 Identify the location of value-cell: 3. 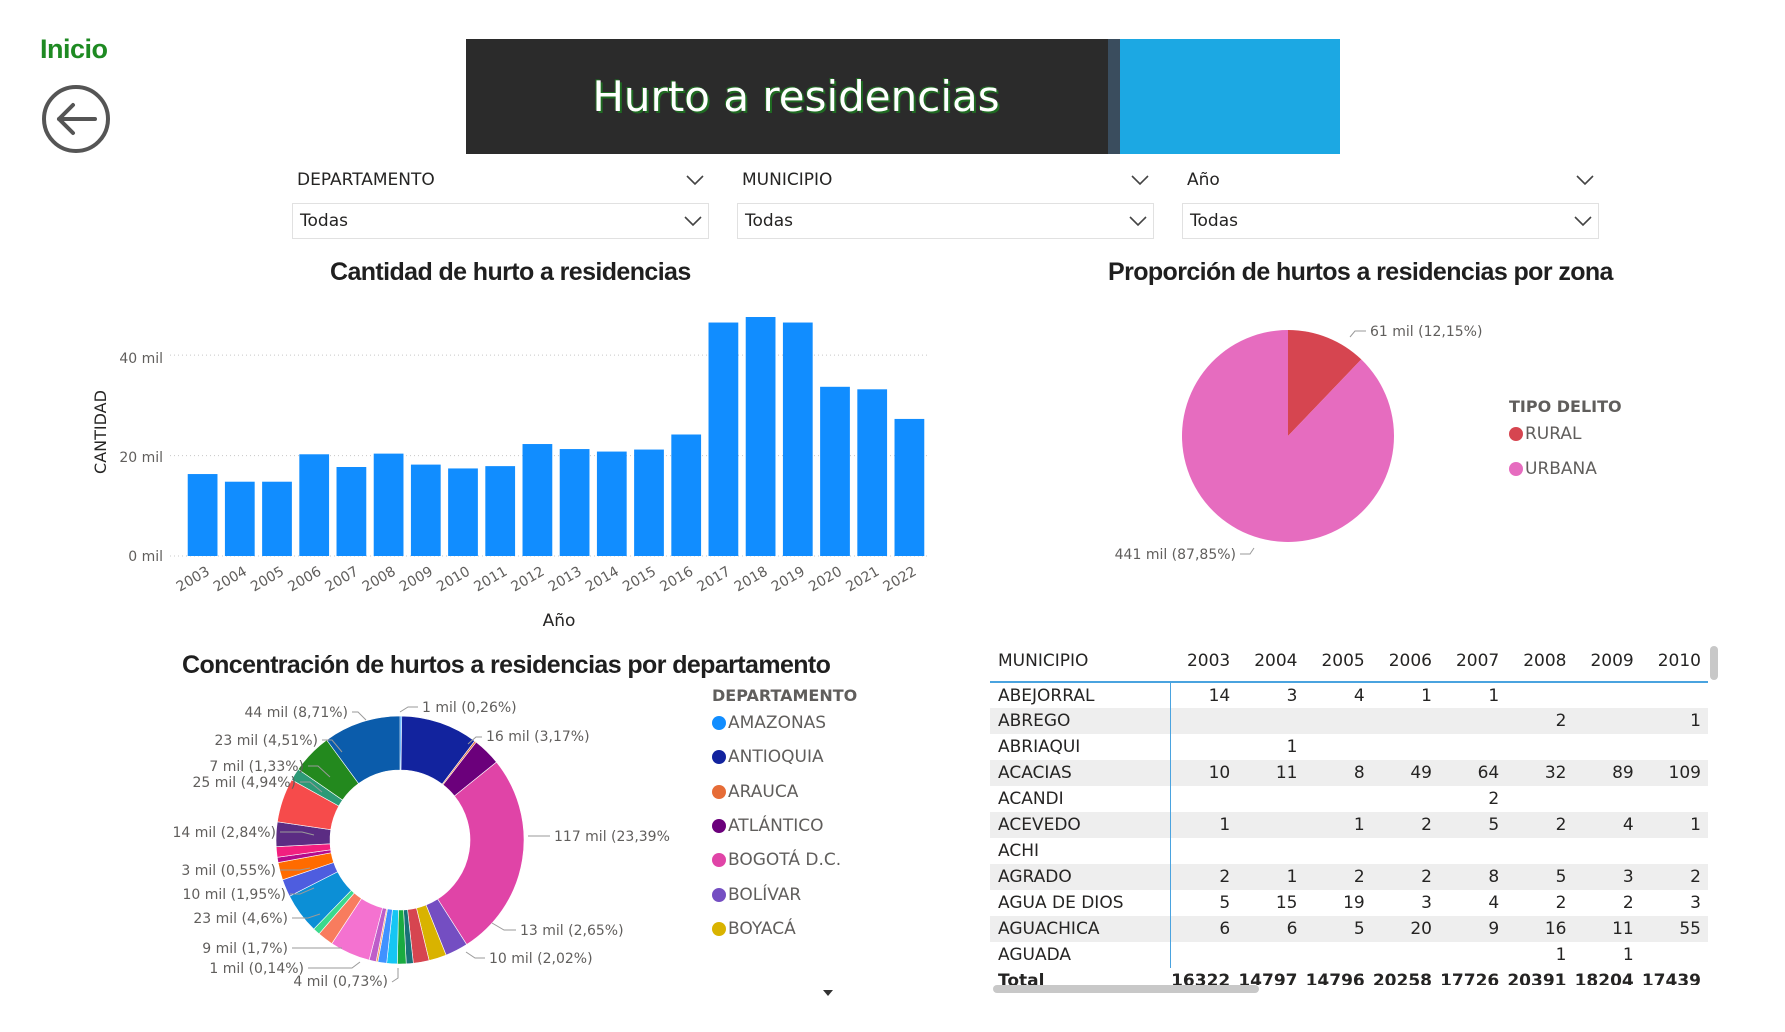
(1292, 695).